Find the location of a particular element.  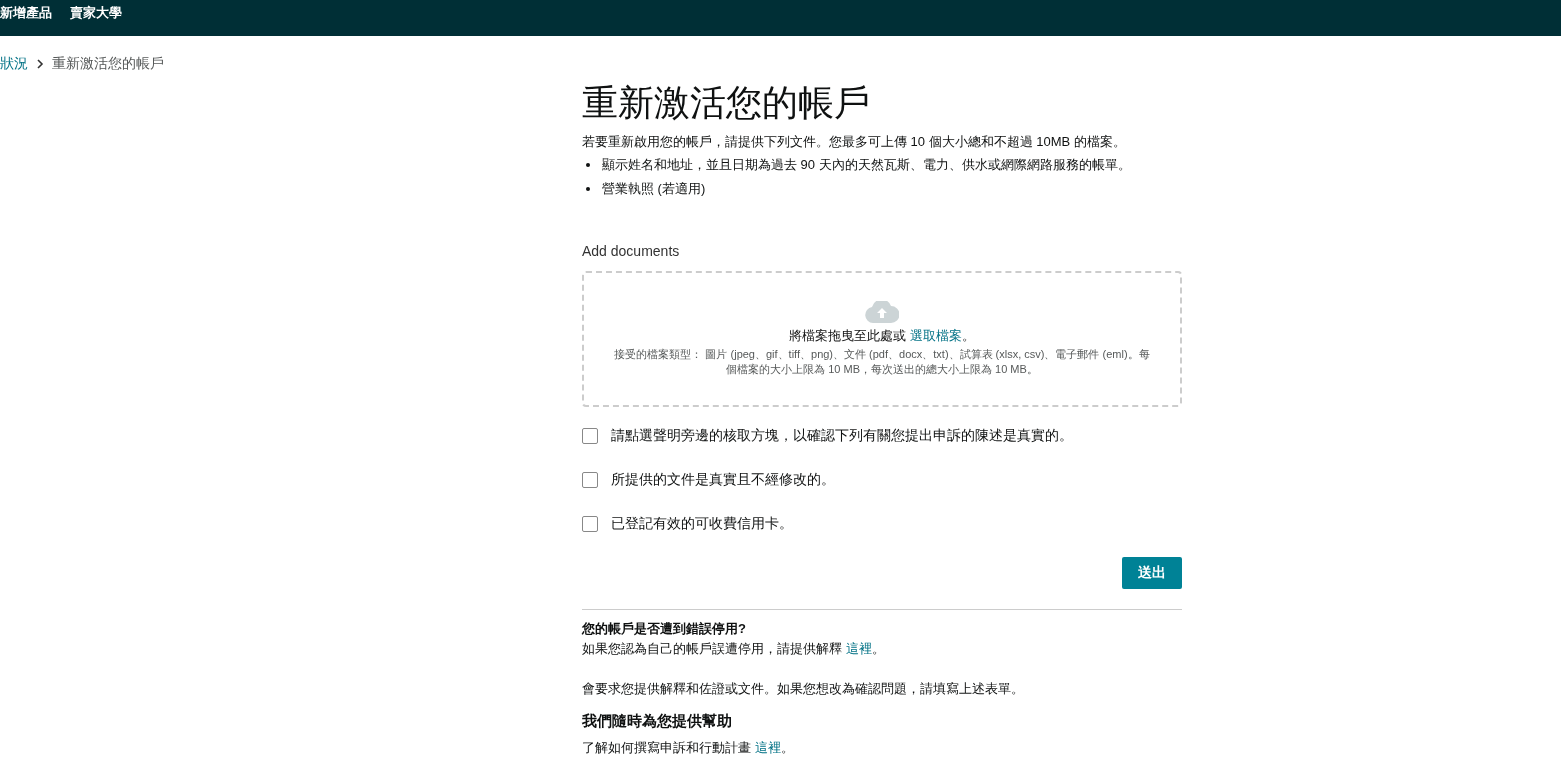

checkbox-label: 請點選聲明旁邊的核取方塊，以確認下列有關您提出申訴的陳述是真實的。 is located at coordinates (842, 436).